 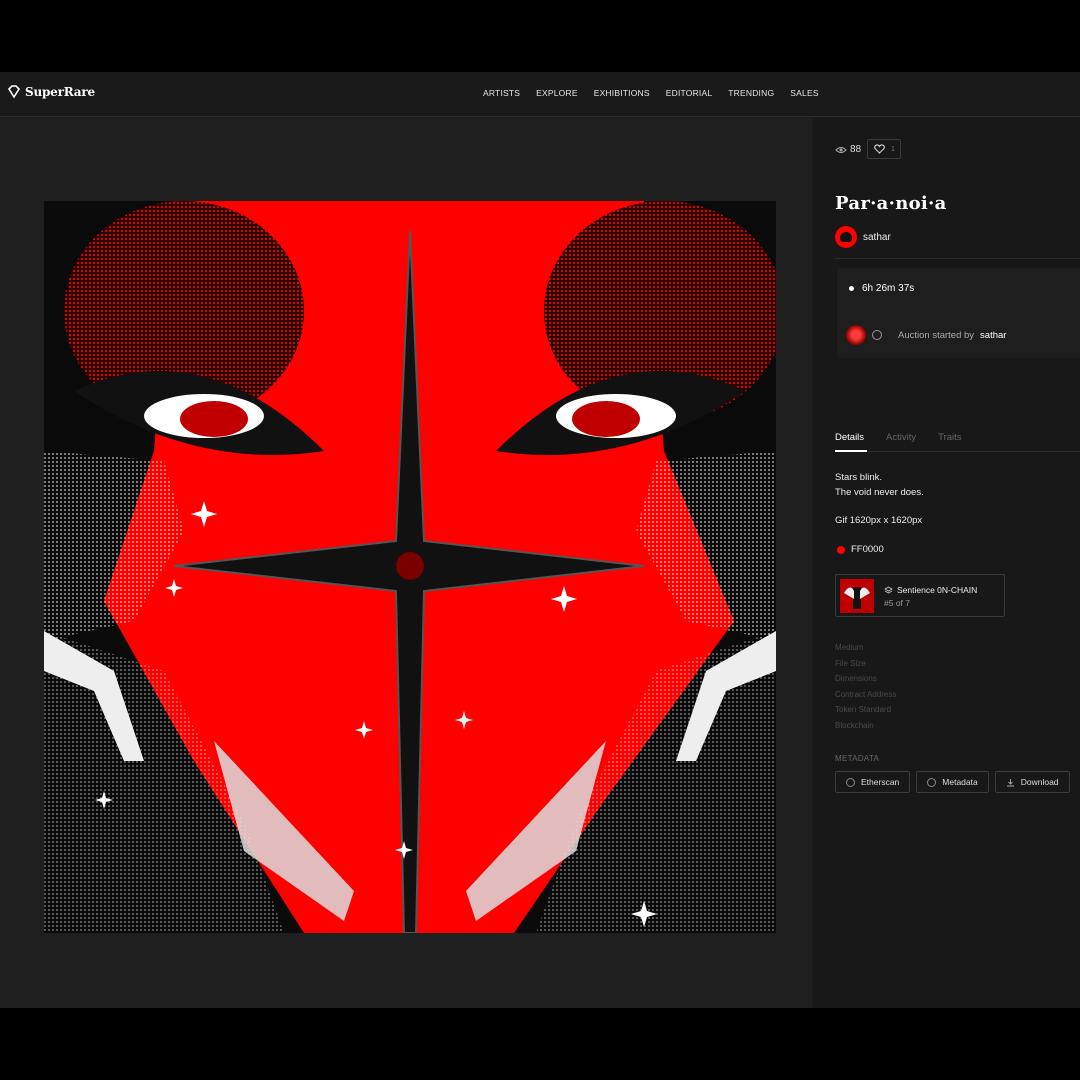 I want to click on property-file-size: File Size, so click(x=850, y=663).